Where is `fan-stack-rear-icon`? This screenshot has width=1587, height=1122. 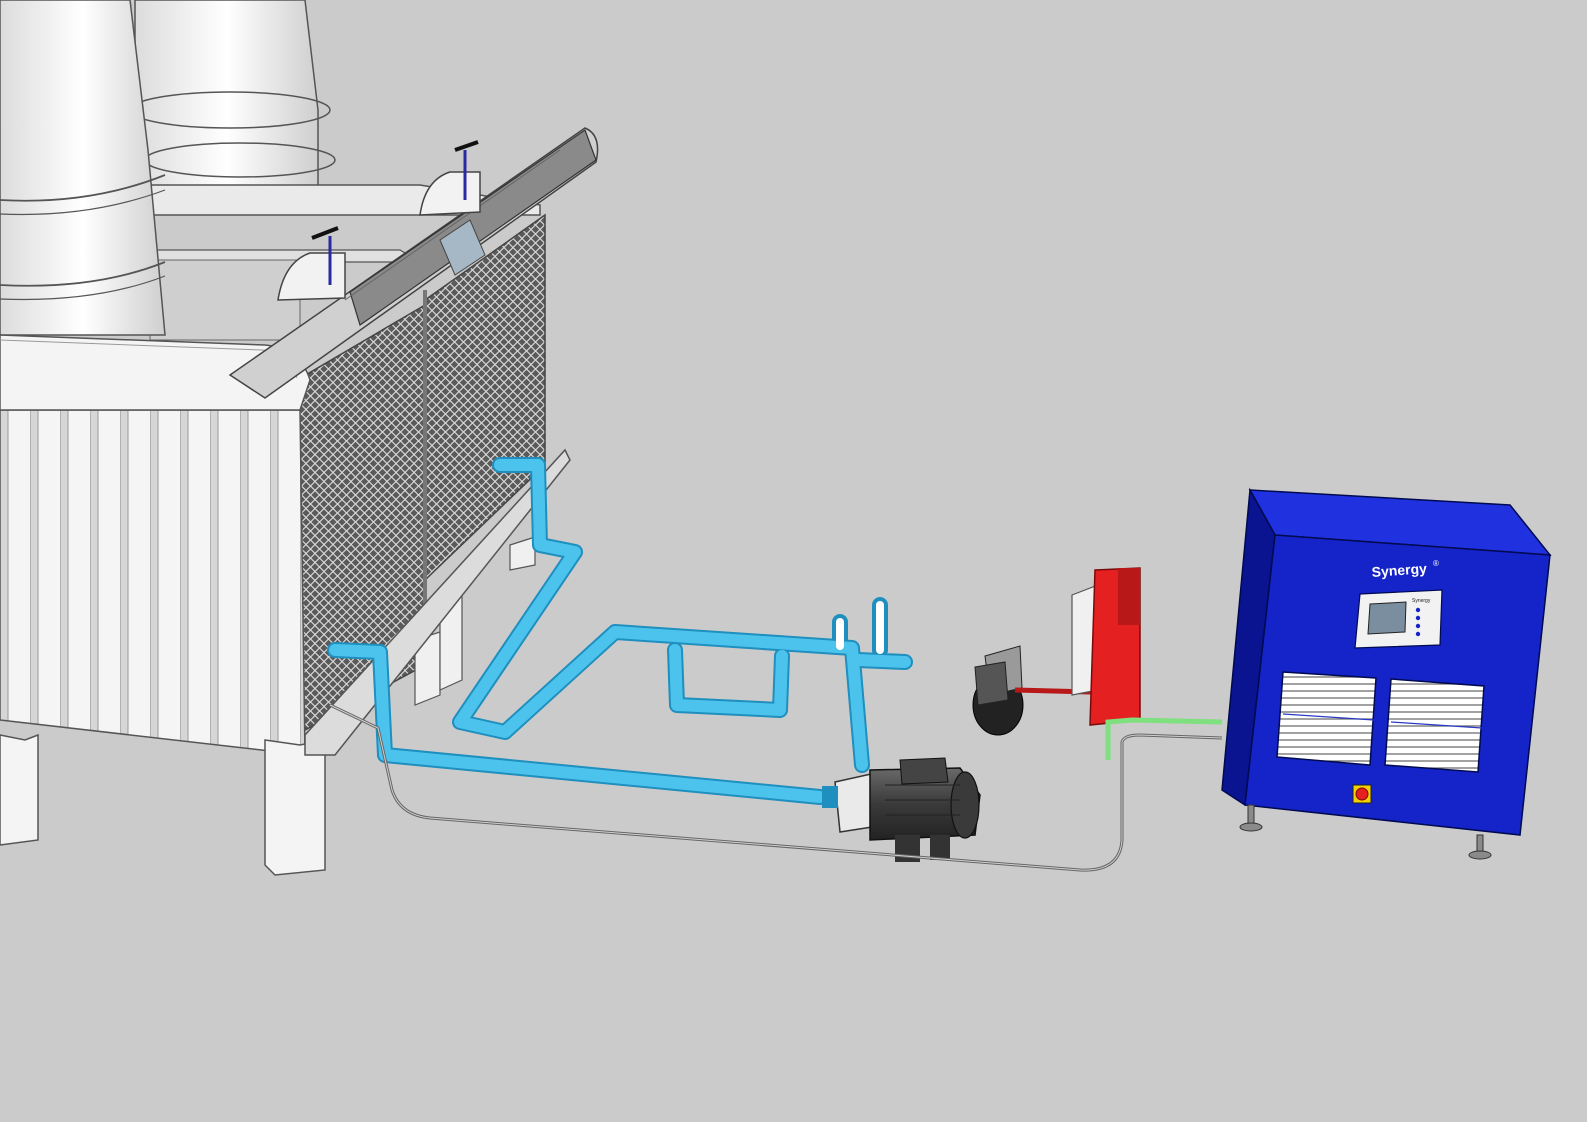 fan-stack-rear-icon is located at coordinates (232, 95).